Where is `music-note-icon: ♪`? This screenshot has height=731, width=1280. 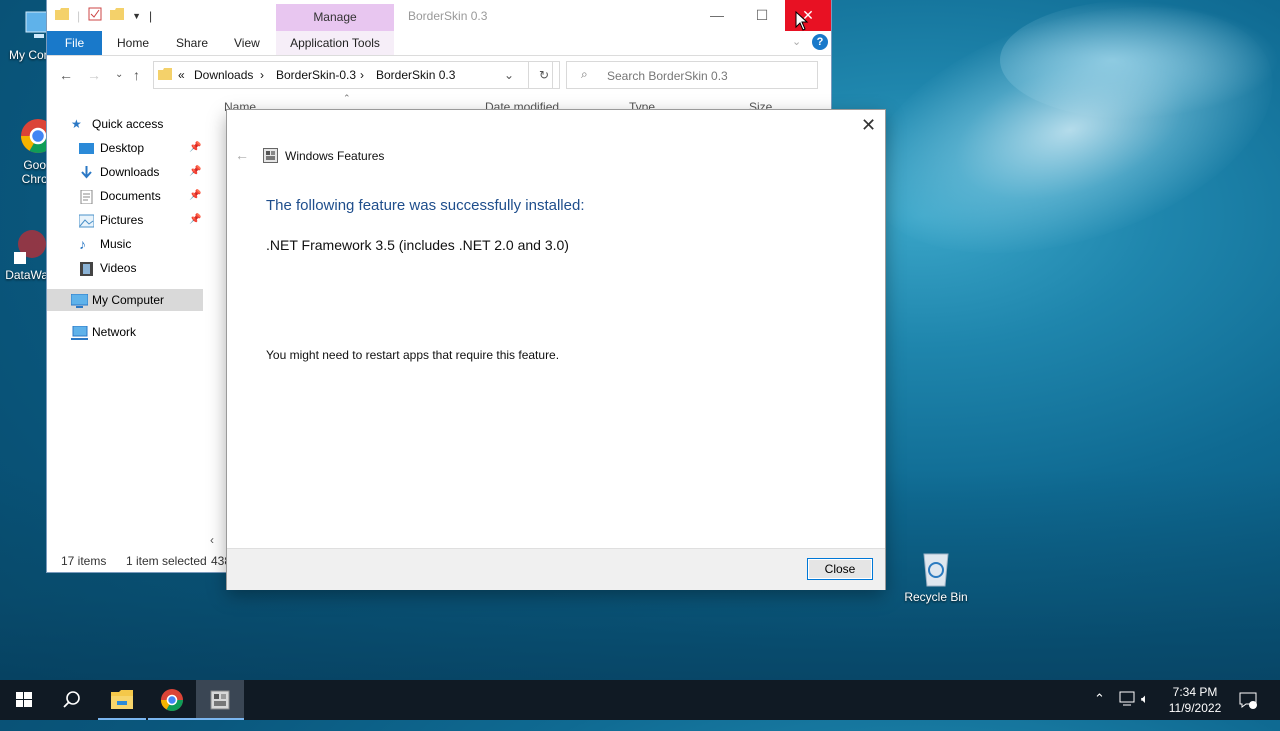 music-note-icon: ♪ is located at coordinates (82, 244).